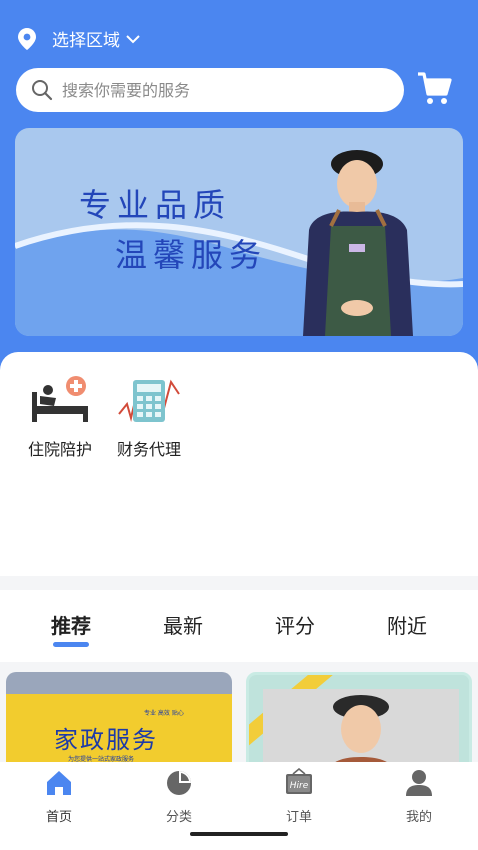 Image resolution: width=478 pixels, height=850 pixels. I want to click on user-icon, so click(419, 783).